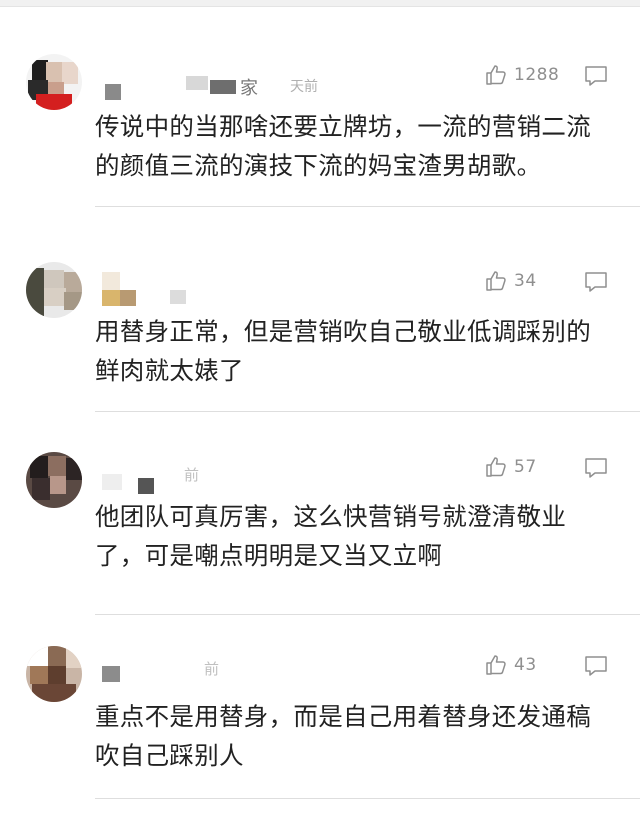  I want to click on comment-line: 传说中的当那啥还要立牌坊，一流的营销二流, so click(343, 126).